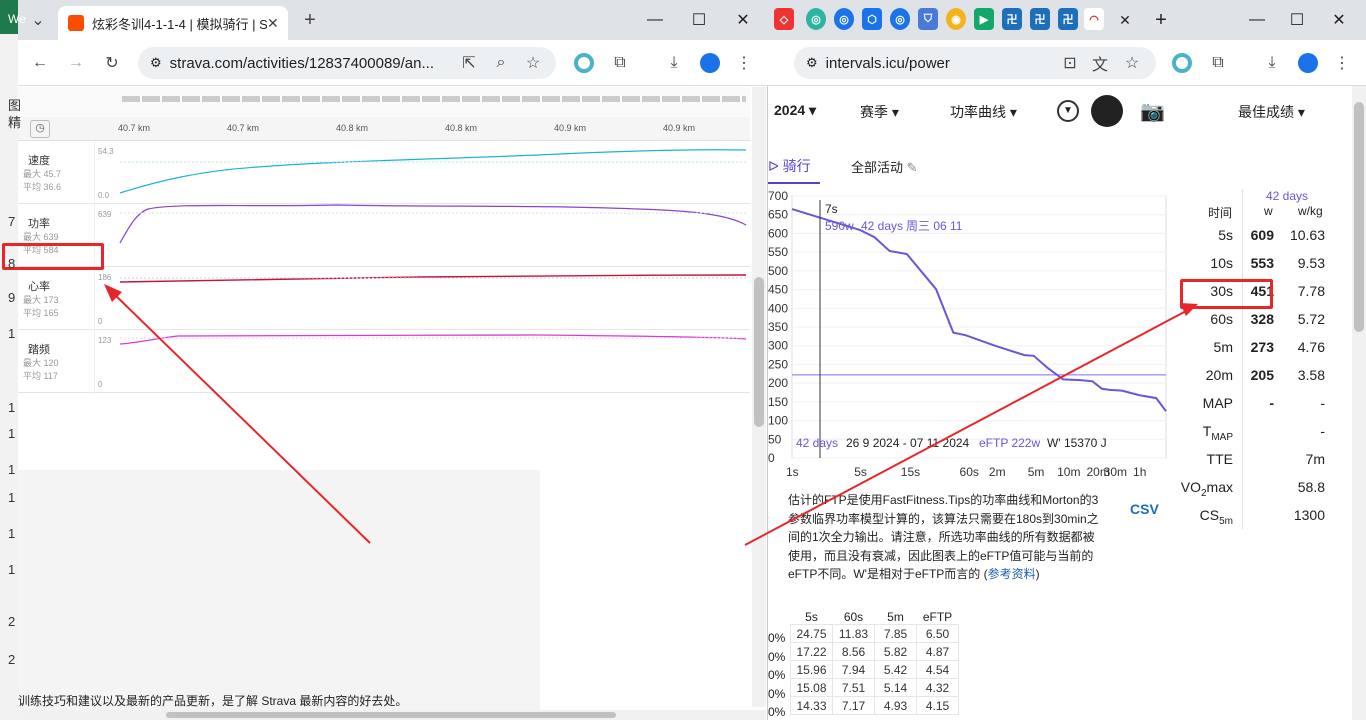 The height and width of the screenshot is (720, 1366). I want to click on site-info-icon: ⚙, so click(156, 63).